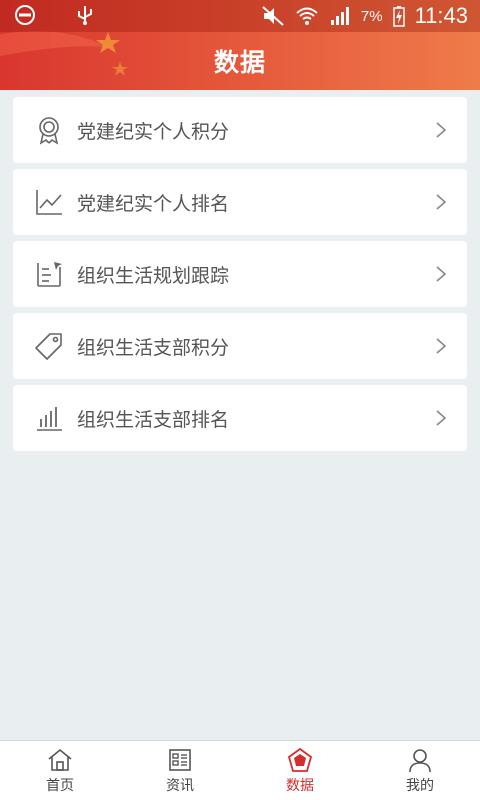  What do you see at coordinates (239, 62) in the screenshot?
I see `page-title: 数据` at bounding box center [239, 62].